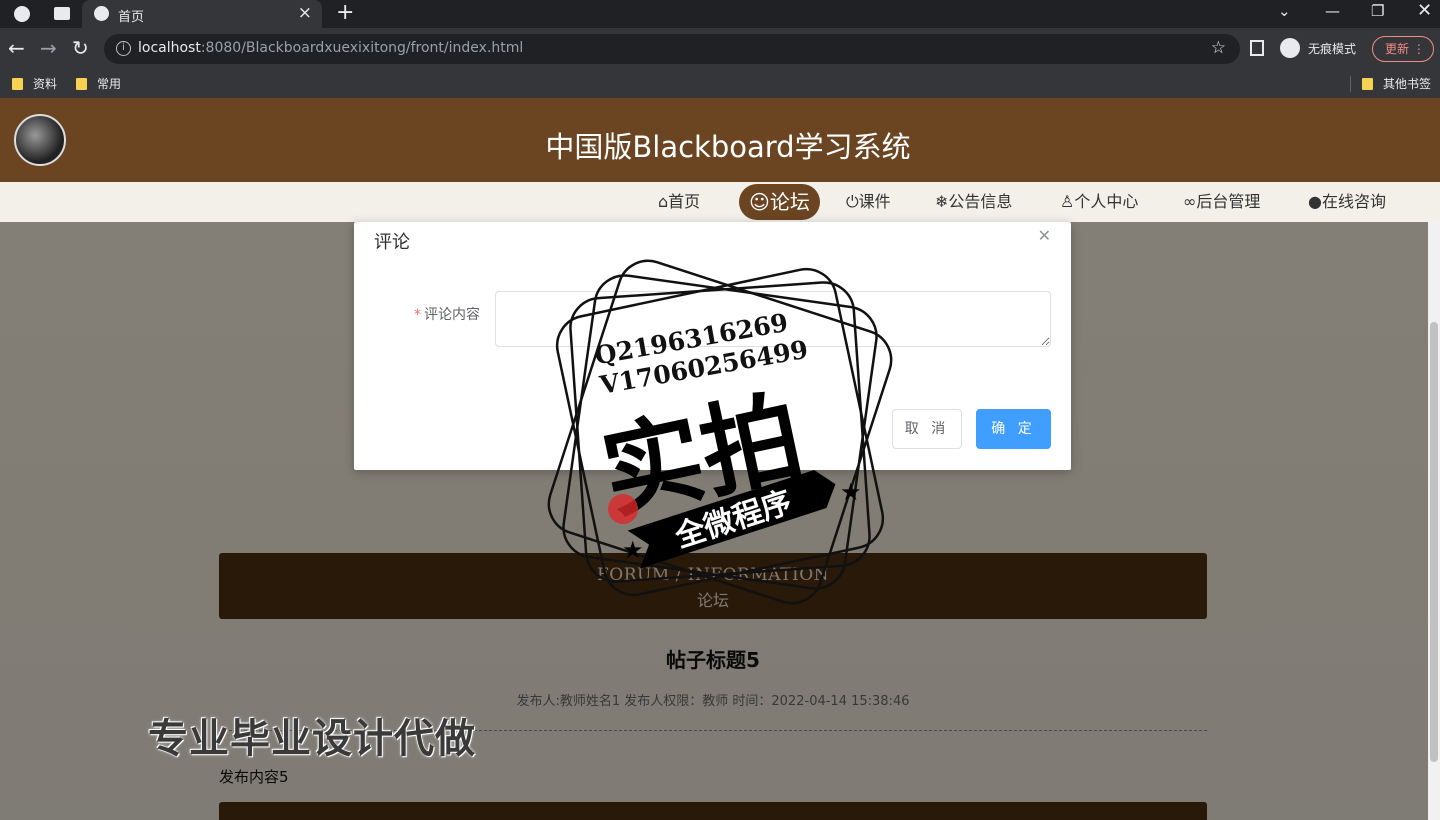 The height and width of the screenshot is (820, 1440). What do you see at coordinates (874, 201) in the screenshot?
I see `nav-label: 课件` at bounding box center [874, 201].